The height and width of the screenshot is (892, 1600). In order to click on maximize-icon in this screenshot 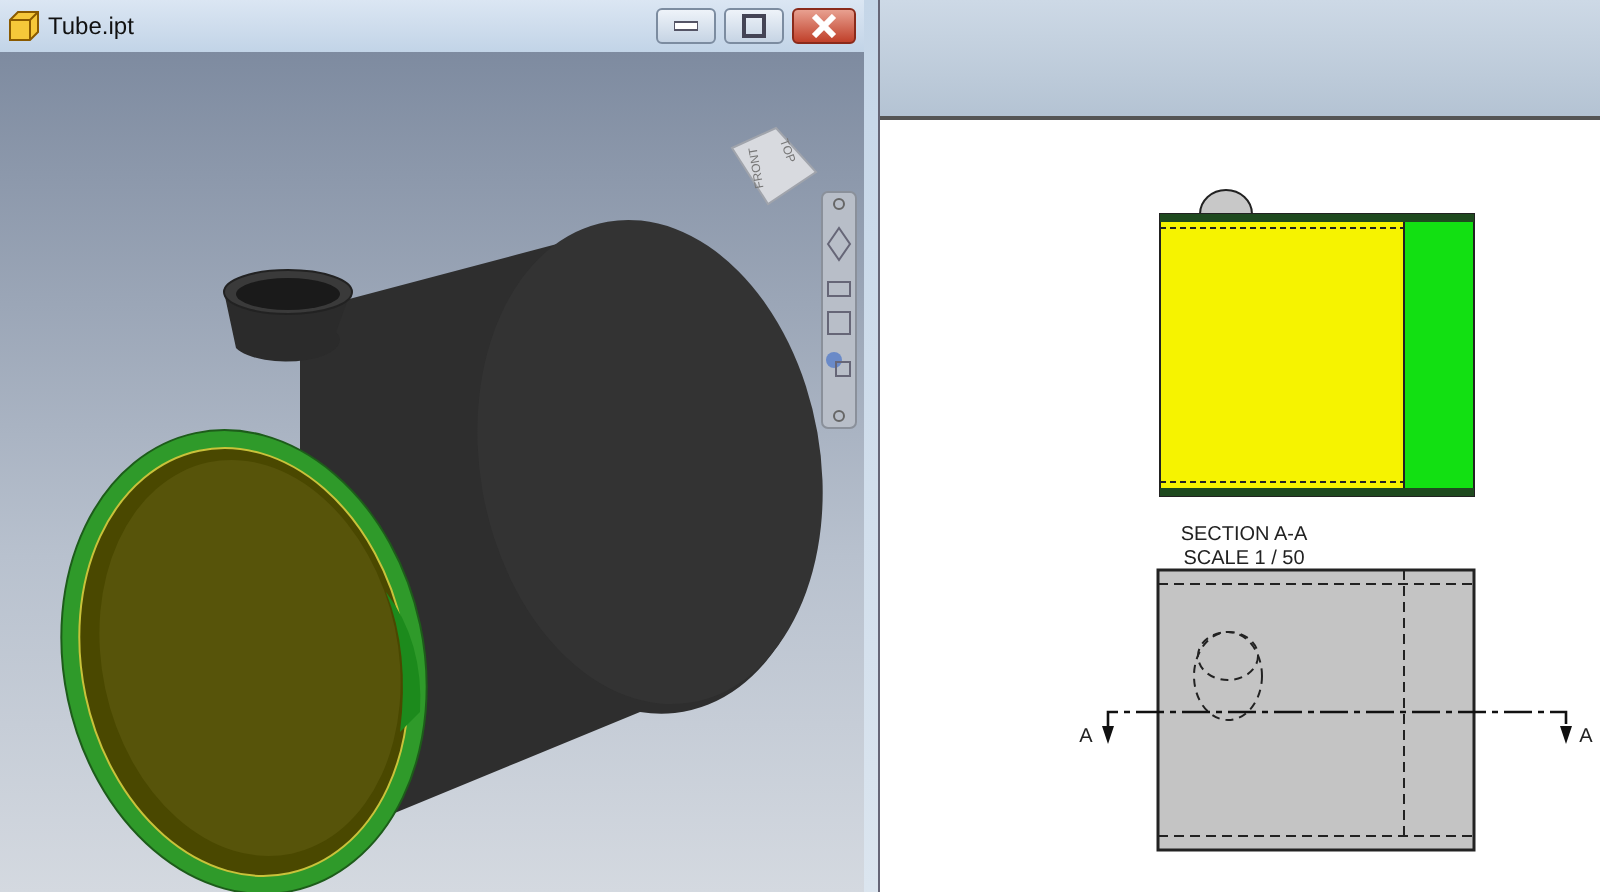, I will do `click(754, 26)`.